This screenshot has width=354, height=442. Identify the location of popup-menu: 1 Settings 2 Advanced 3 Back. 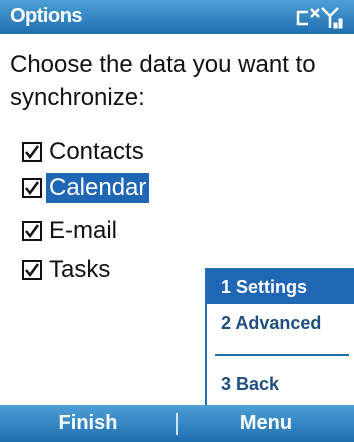
(279, 337).